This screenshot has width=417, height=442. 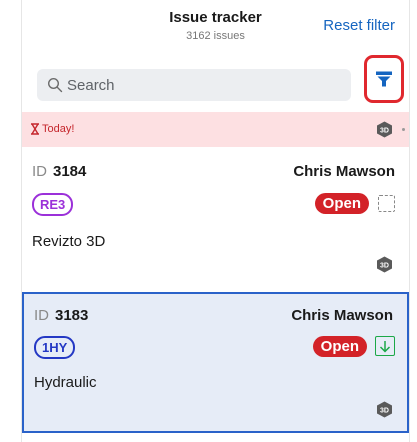 What do you see at coordinates (386, 203) in the screenshot?
I see `select-checkbox` at bounding box center [386, 203].